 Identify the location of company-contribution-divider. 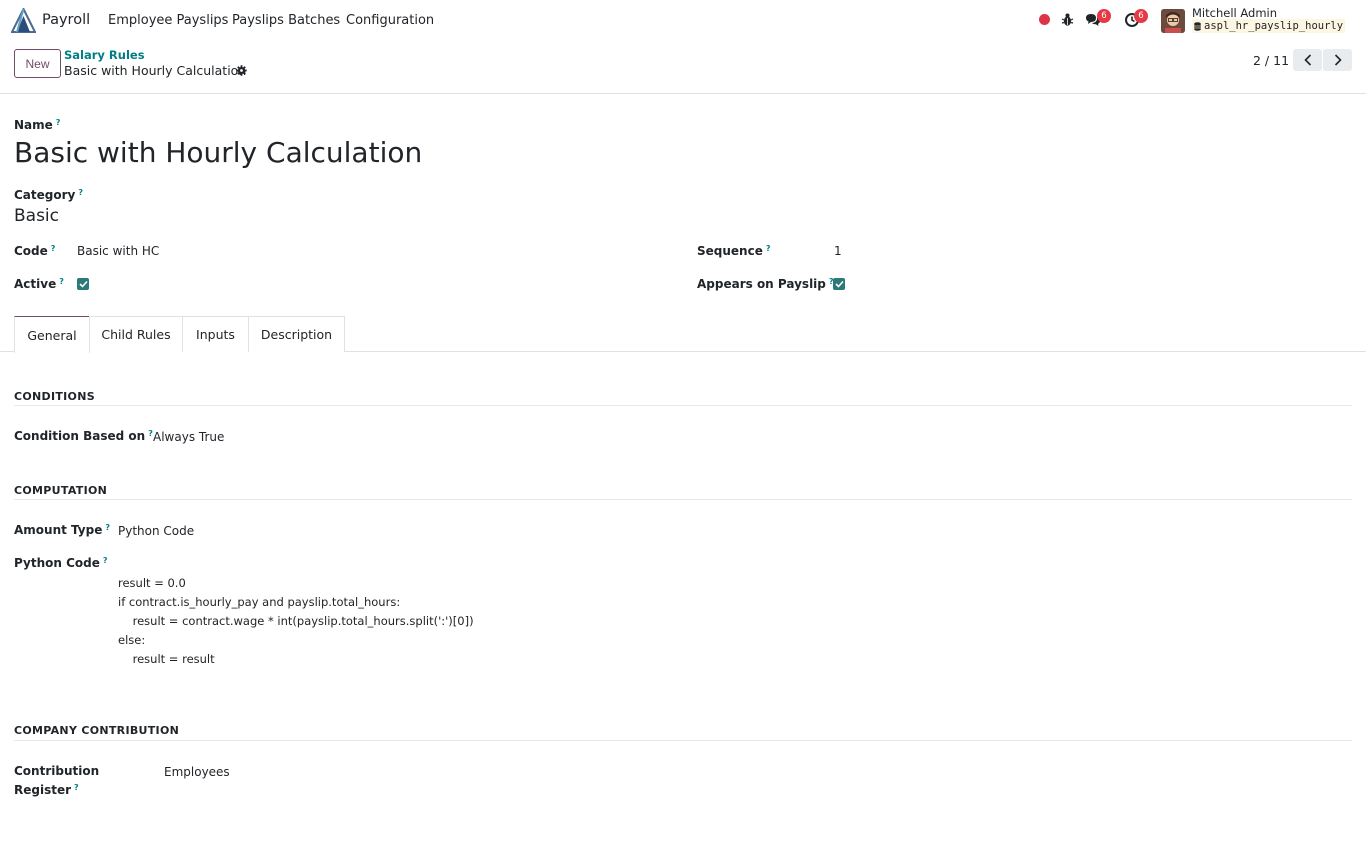
(683, 740).